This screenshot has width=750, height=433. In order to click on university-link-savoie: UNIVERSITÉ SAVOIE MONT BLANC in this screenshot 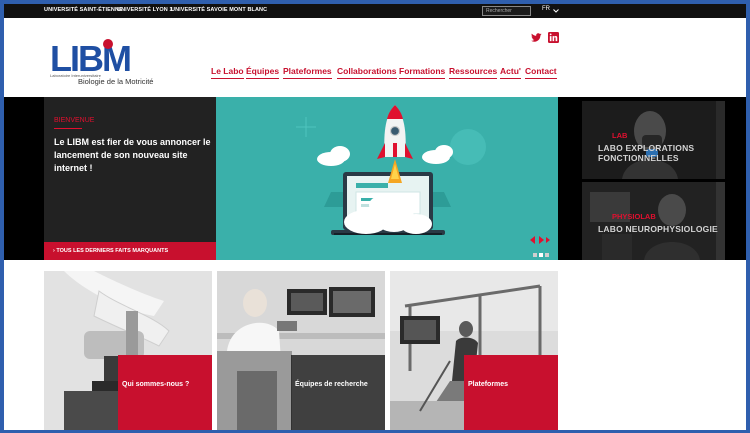, I will do `click(219, 10)`.